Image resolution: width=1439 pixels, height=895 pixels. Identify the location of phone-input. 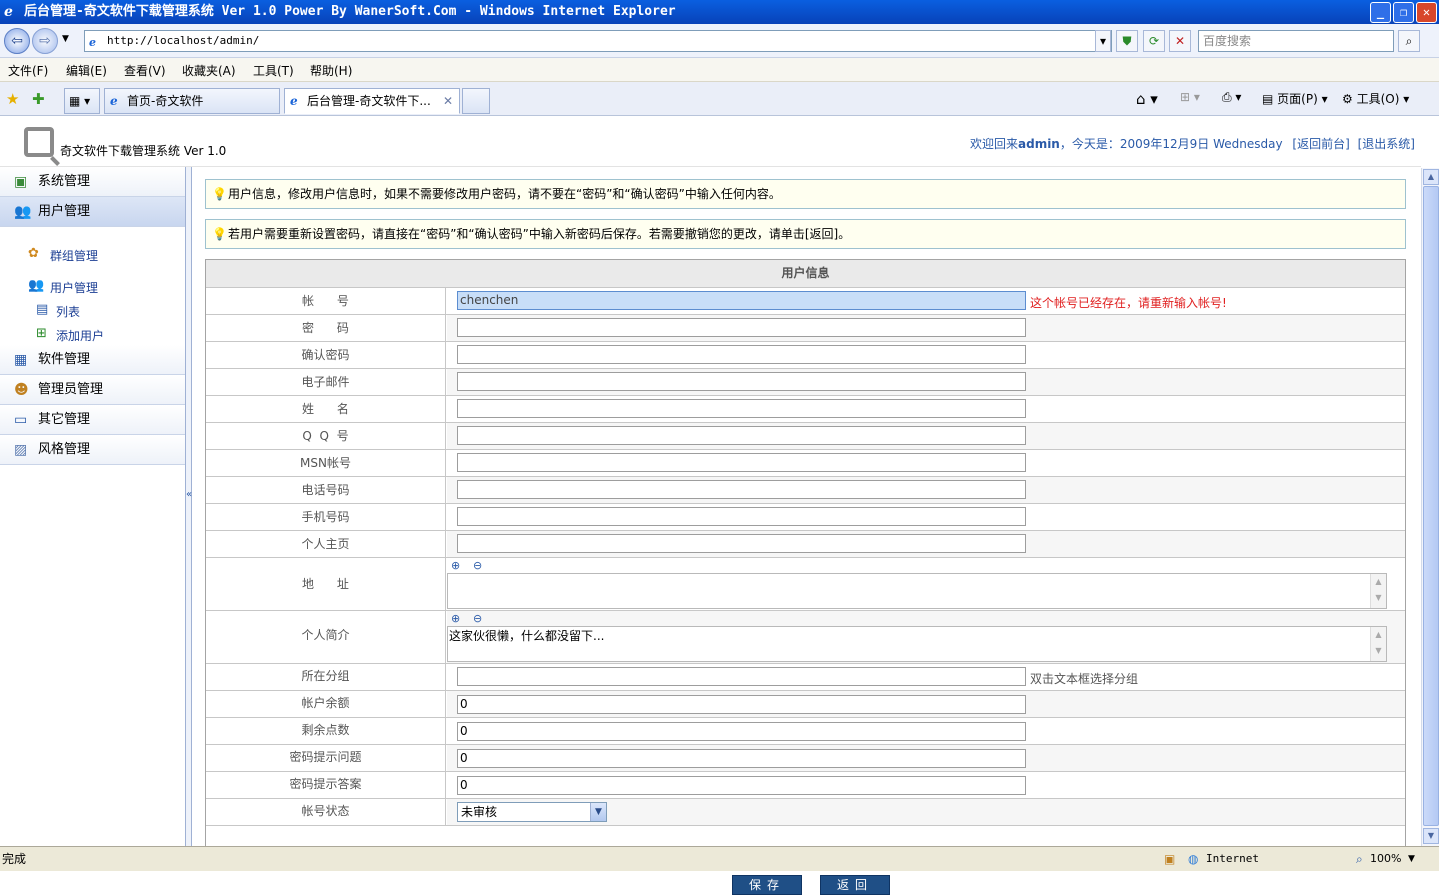
(741, 489).